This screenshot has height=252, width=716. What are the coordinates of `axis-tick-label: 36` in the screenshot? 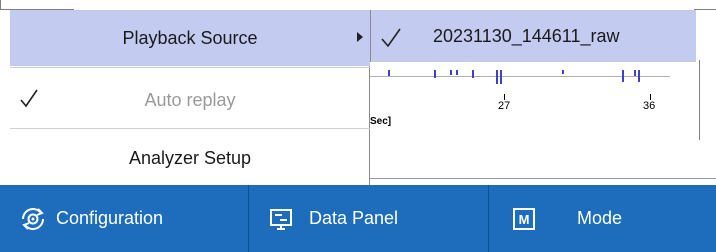 It's located at (649, 106).